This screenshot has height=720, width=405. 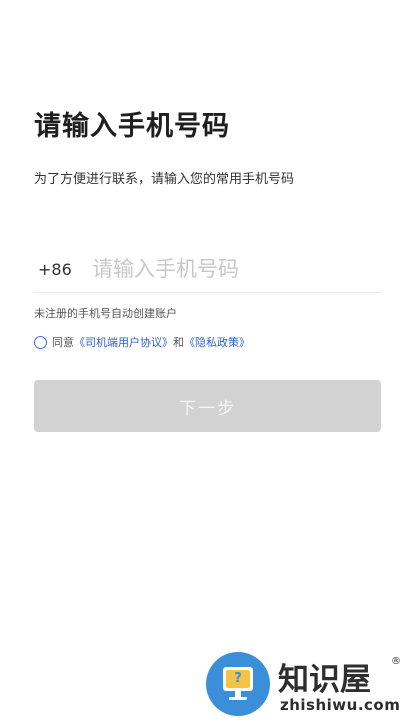 What do you see at coordinates (207, 406) in the screenshot?
I see `next-step-button: 下一步` at bounding box center [207, 406].